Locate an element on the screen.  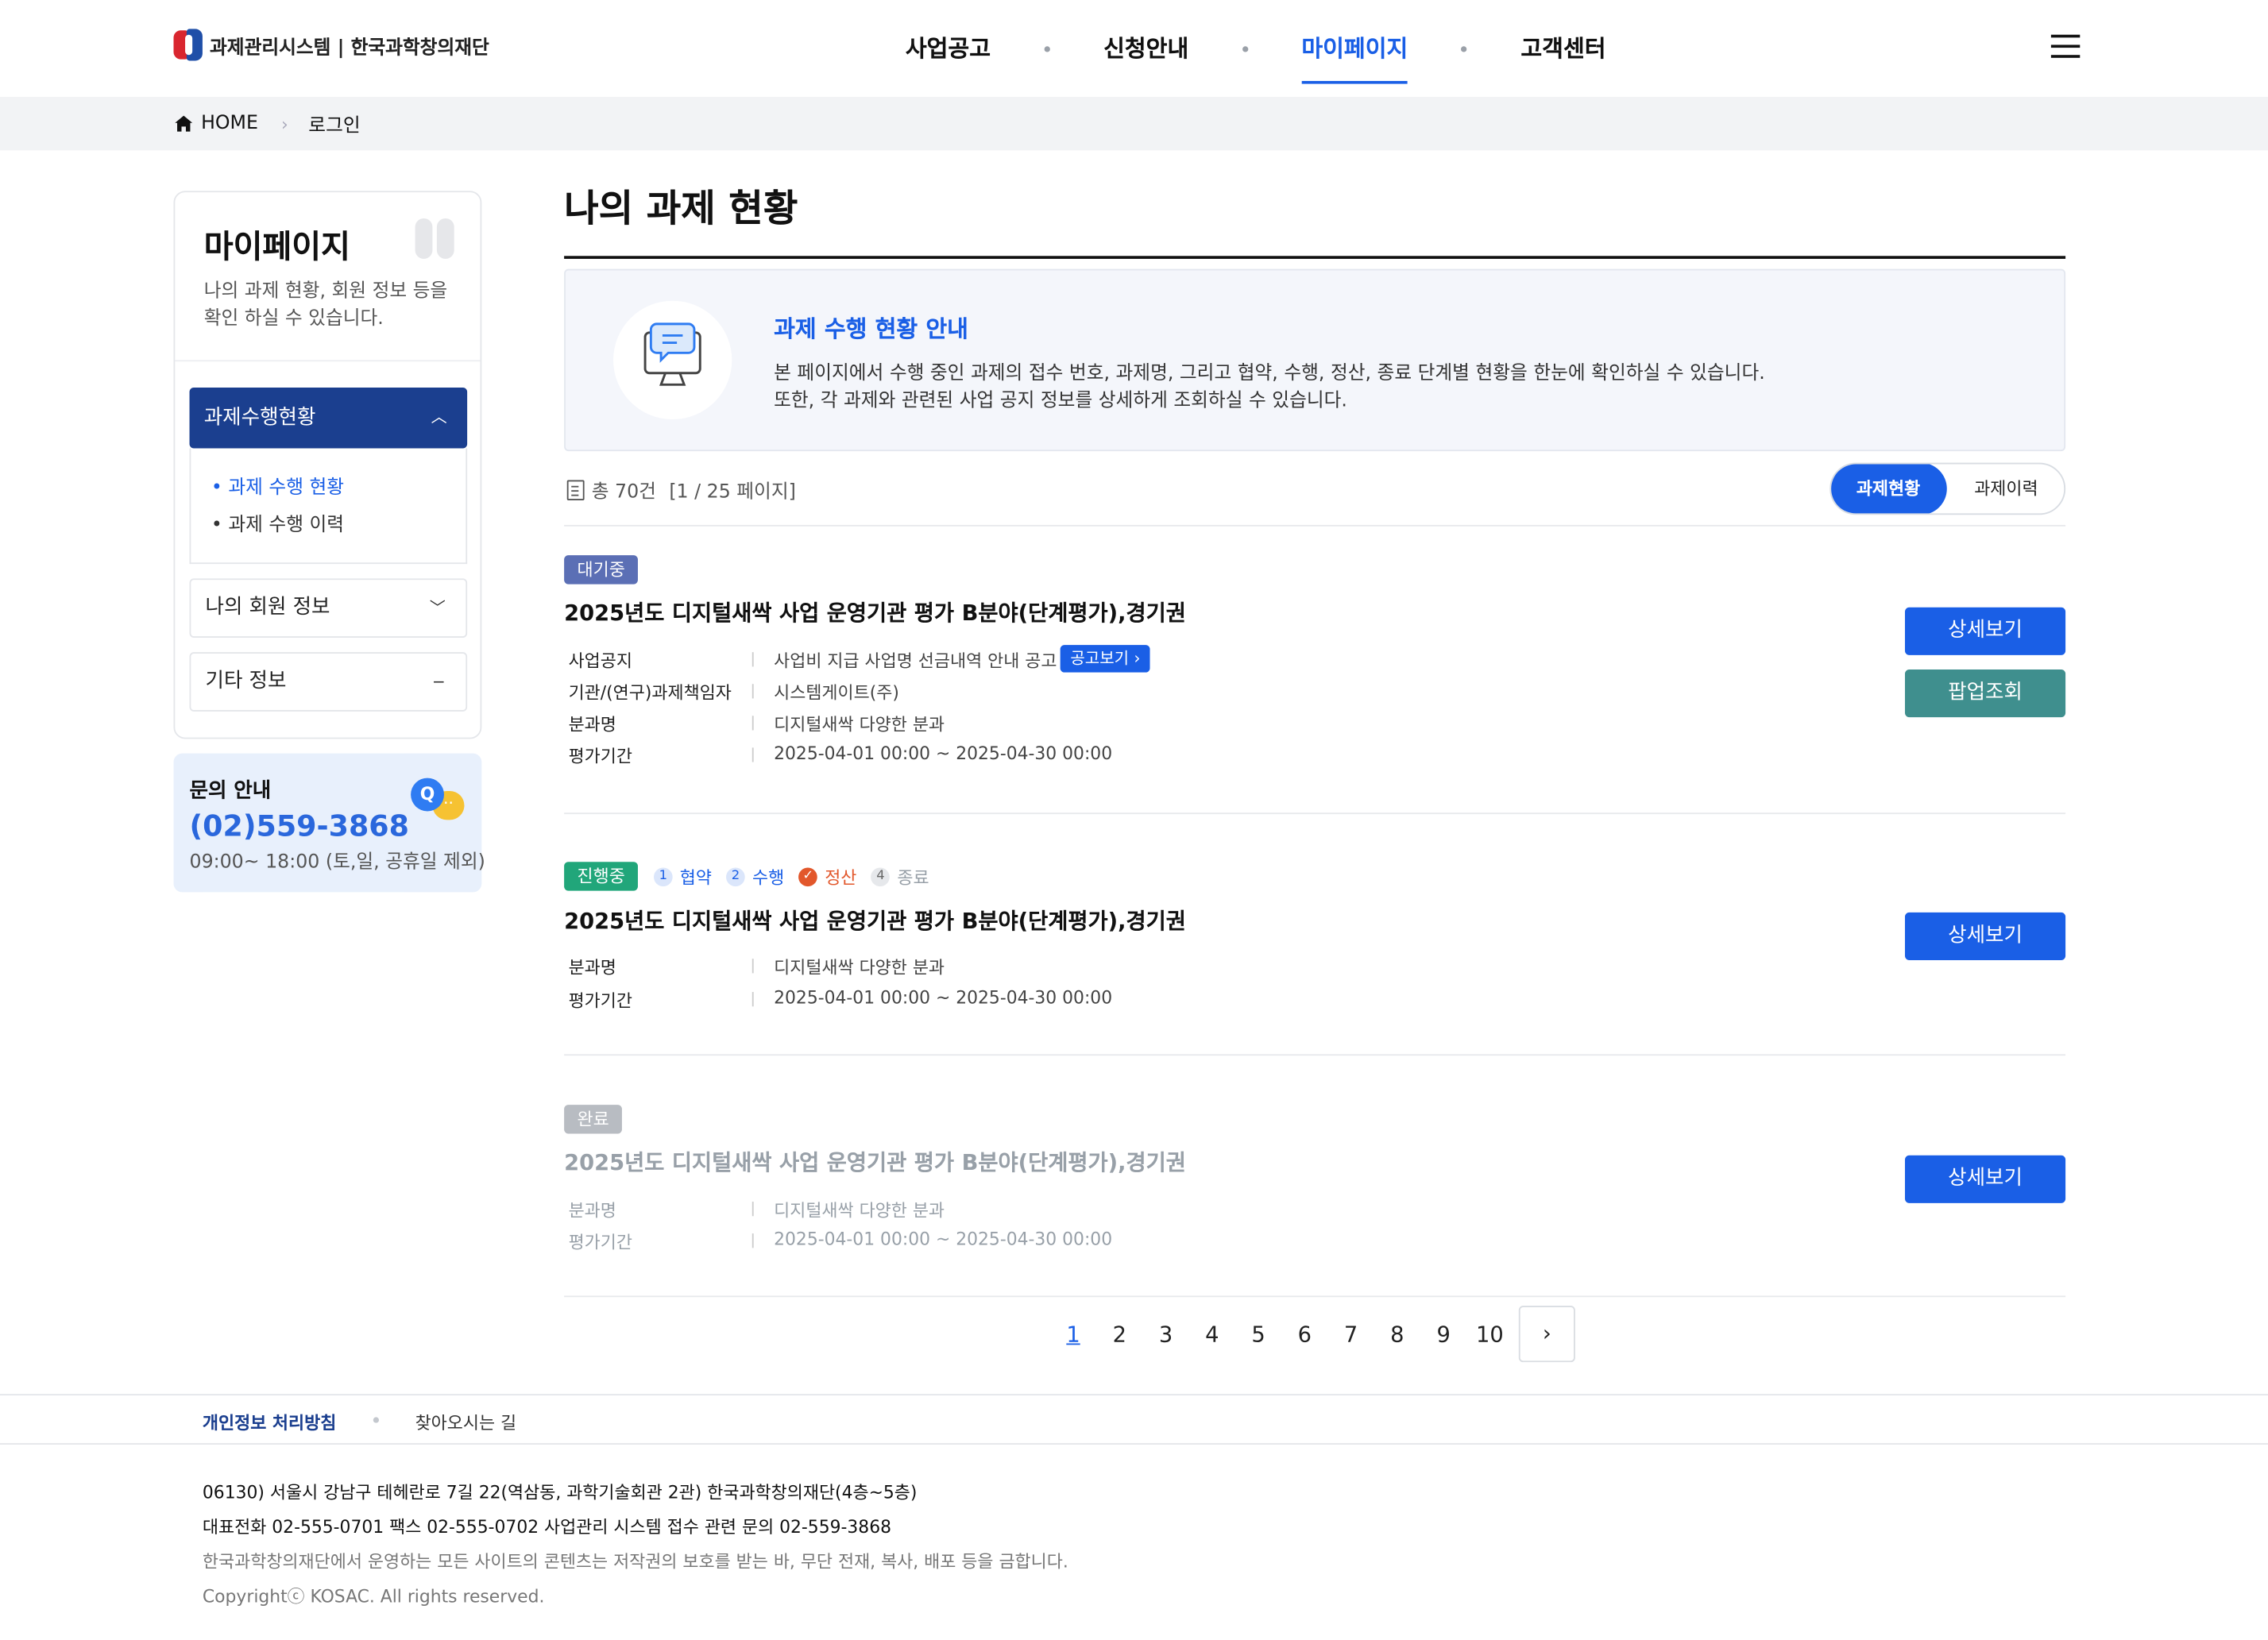
page-2: 2 is located at coordinates (1119, 1334).